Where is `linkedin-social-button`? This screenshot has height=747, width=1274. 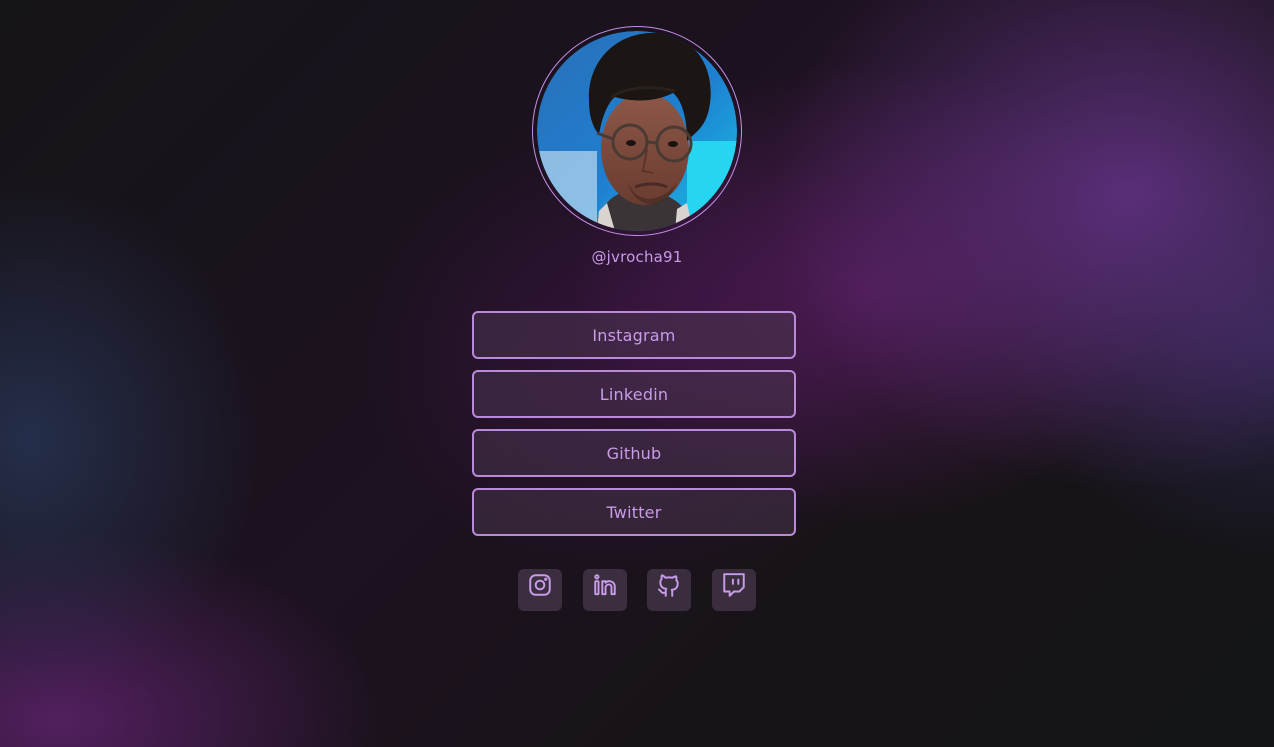
linkedin-social-button is located at coordinates (604, 590).